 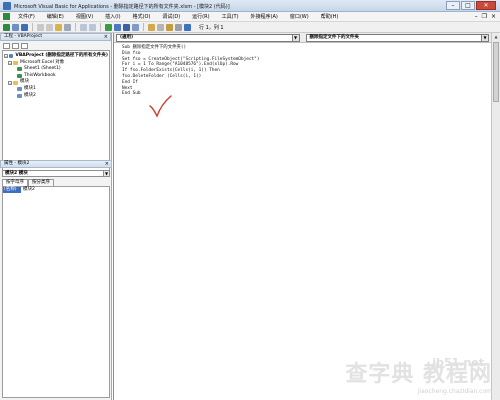 I want to click on design-mode-icon, so click(x=135, y=27).